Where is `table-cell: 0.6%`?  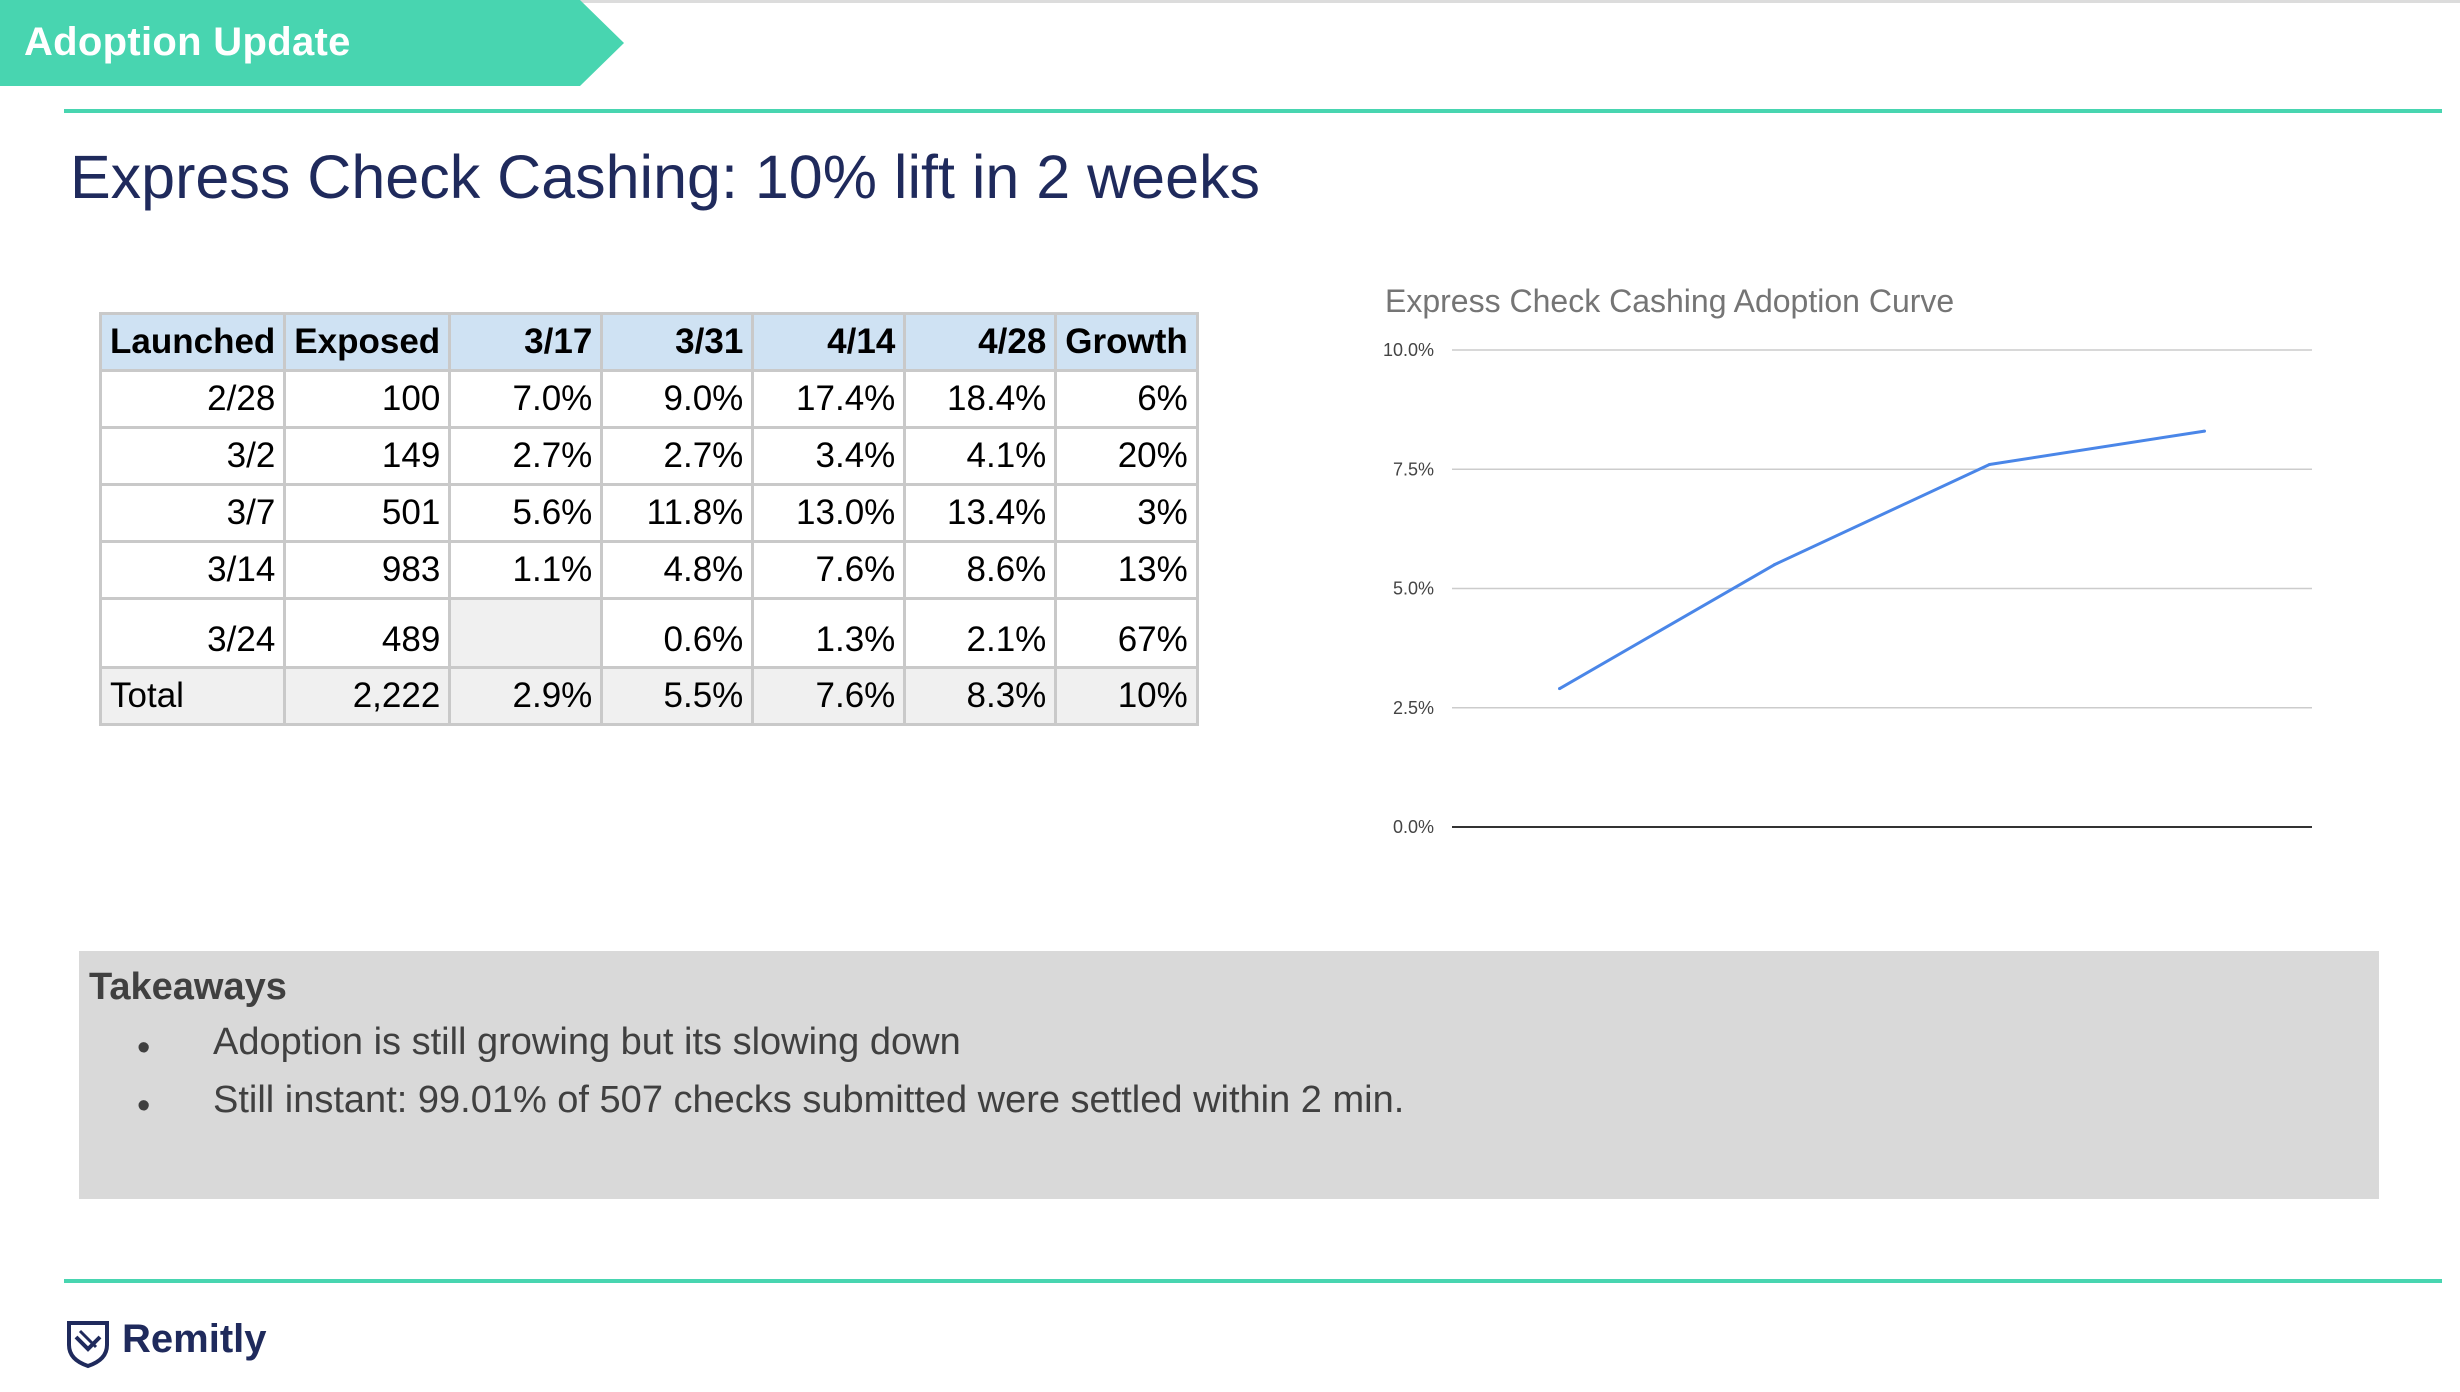
table-cell: 0.6% is located at coordinates (677, 633).